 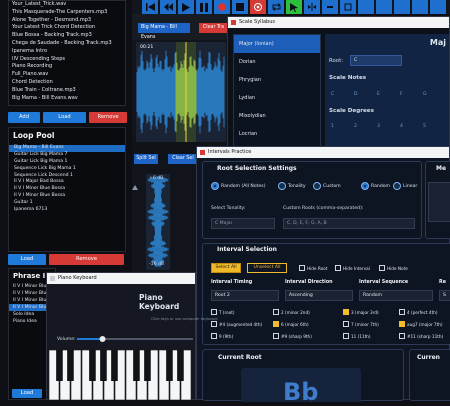 What do you see at coordinates (146, 159) in the screenshot?
I see `split-selection-button: Split Sel` at bounding box center [146, 159].